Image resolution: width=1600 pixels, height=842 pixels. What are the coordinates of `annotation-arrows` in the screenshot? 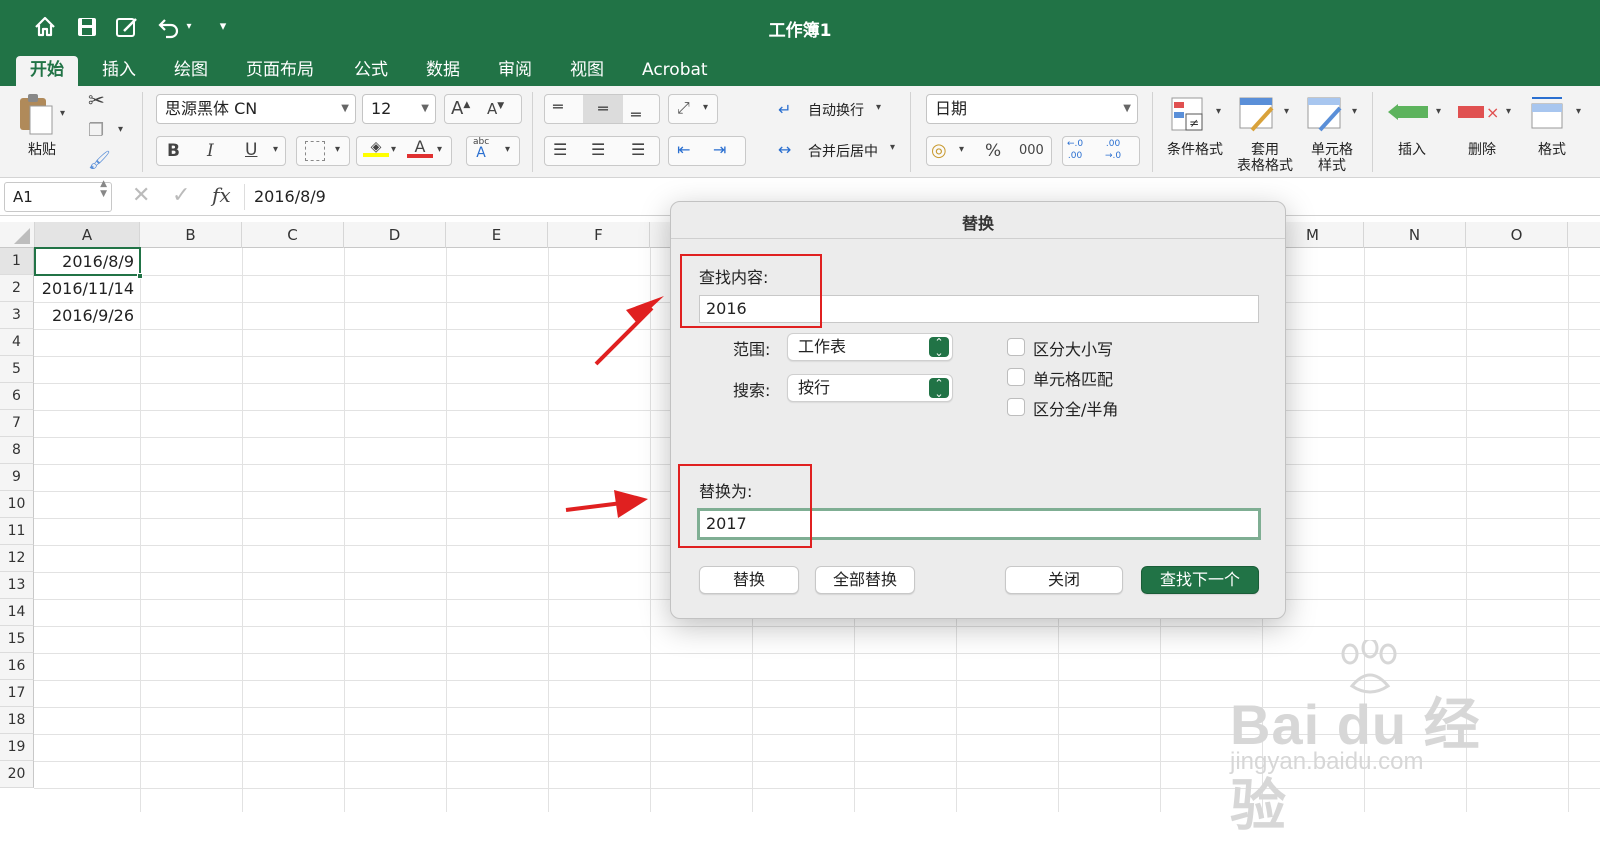 It's located at (614, 407).